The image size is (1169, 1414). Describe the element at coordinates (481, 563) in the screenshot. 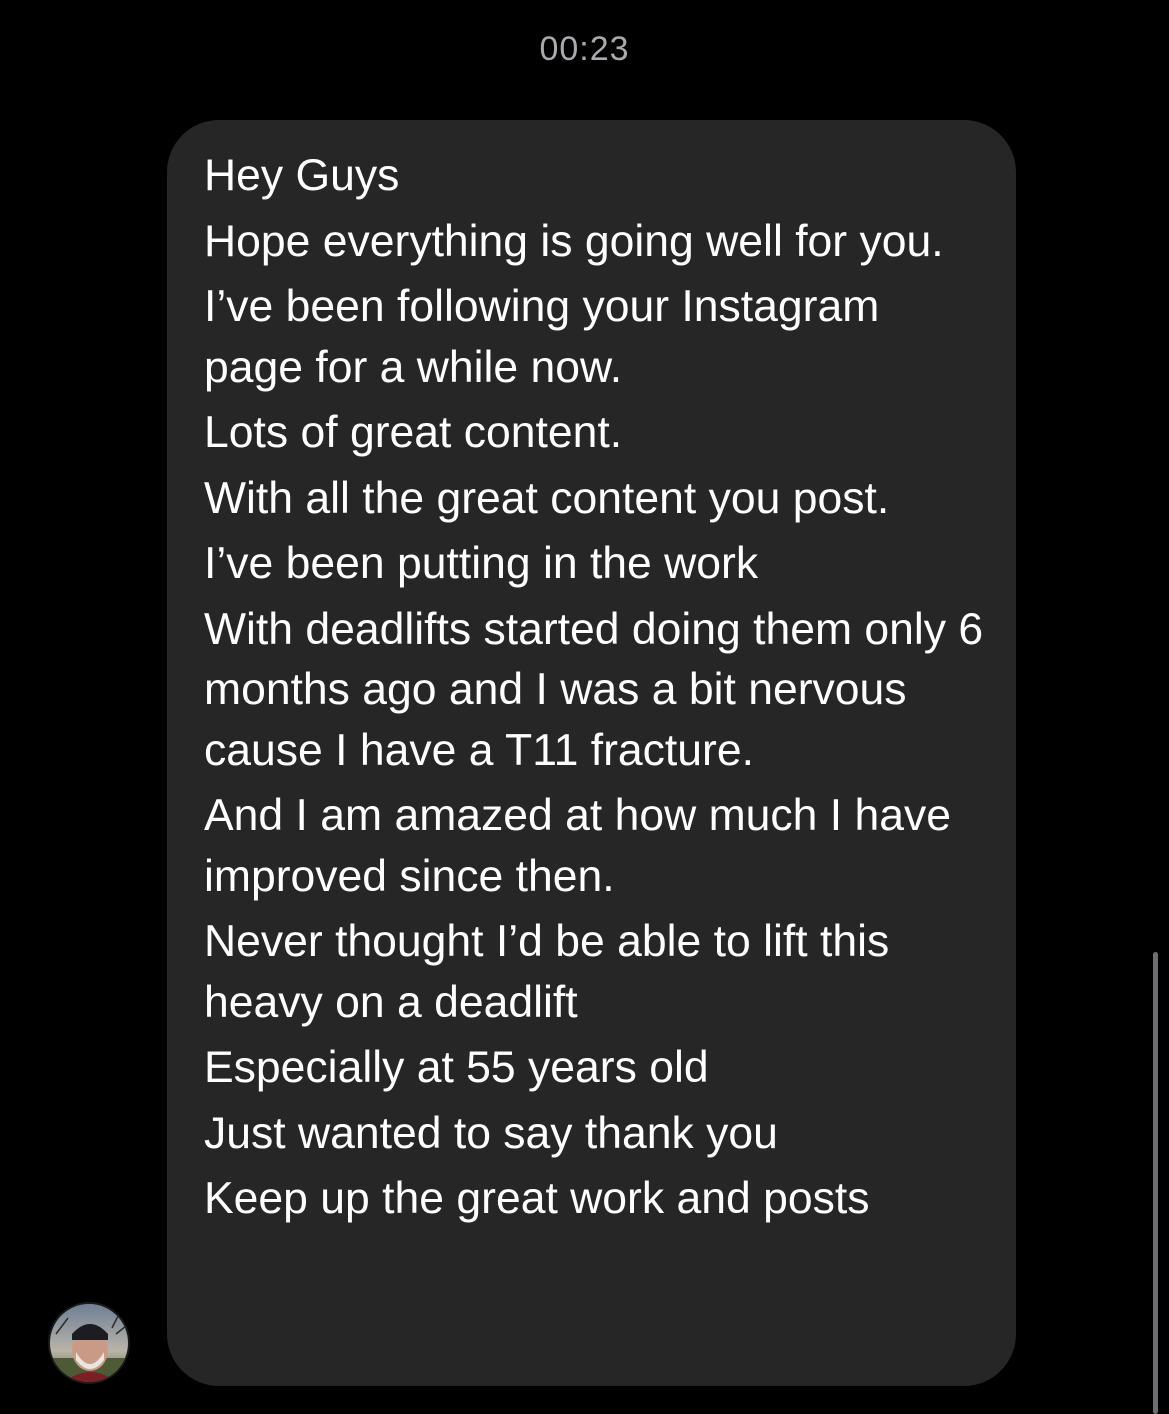

I see `message-line: I’ve been putting in the work` at that location.